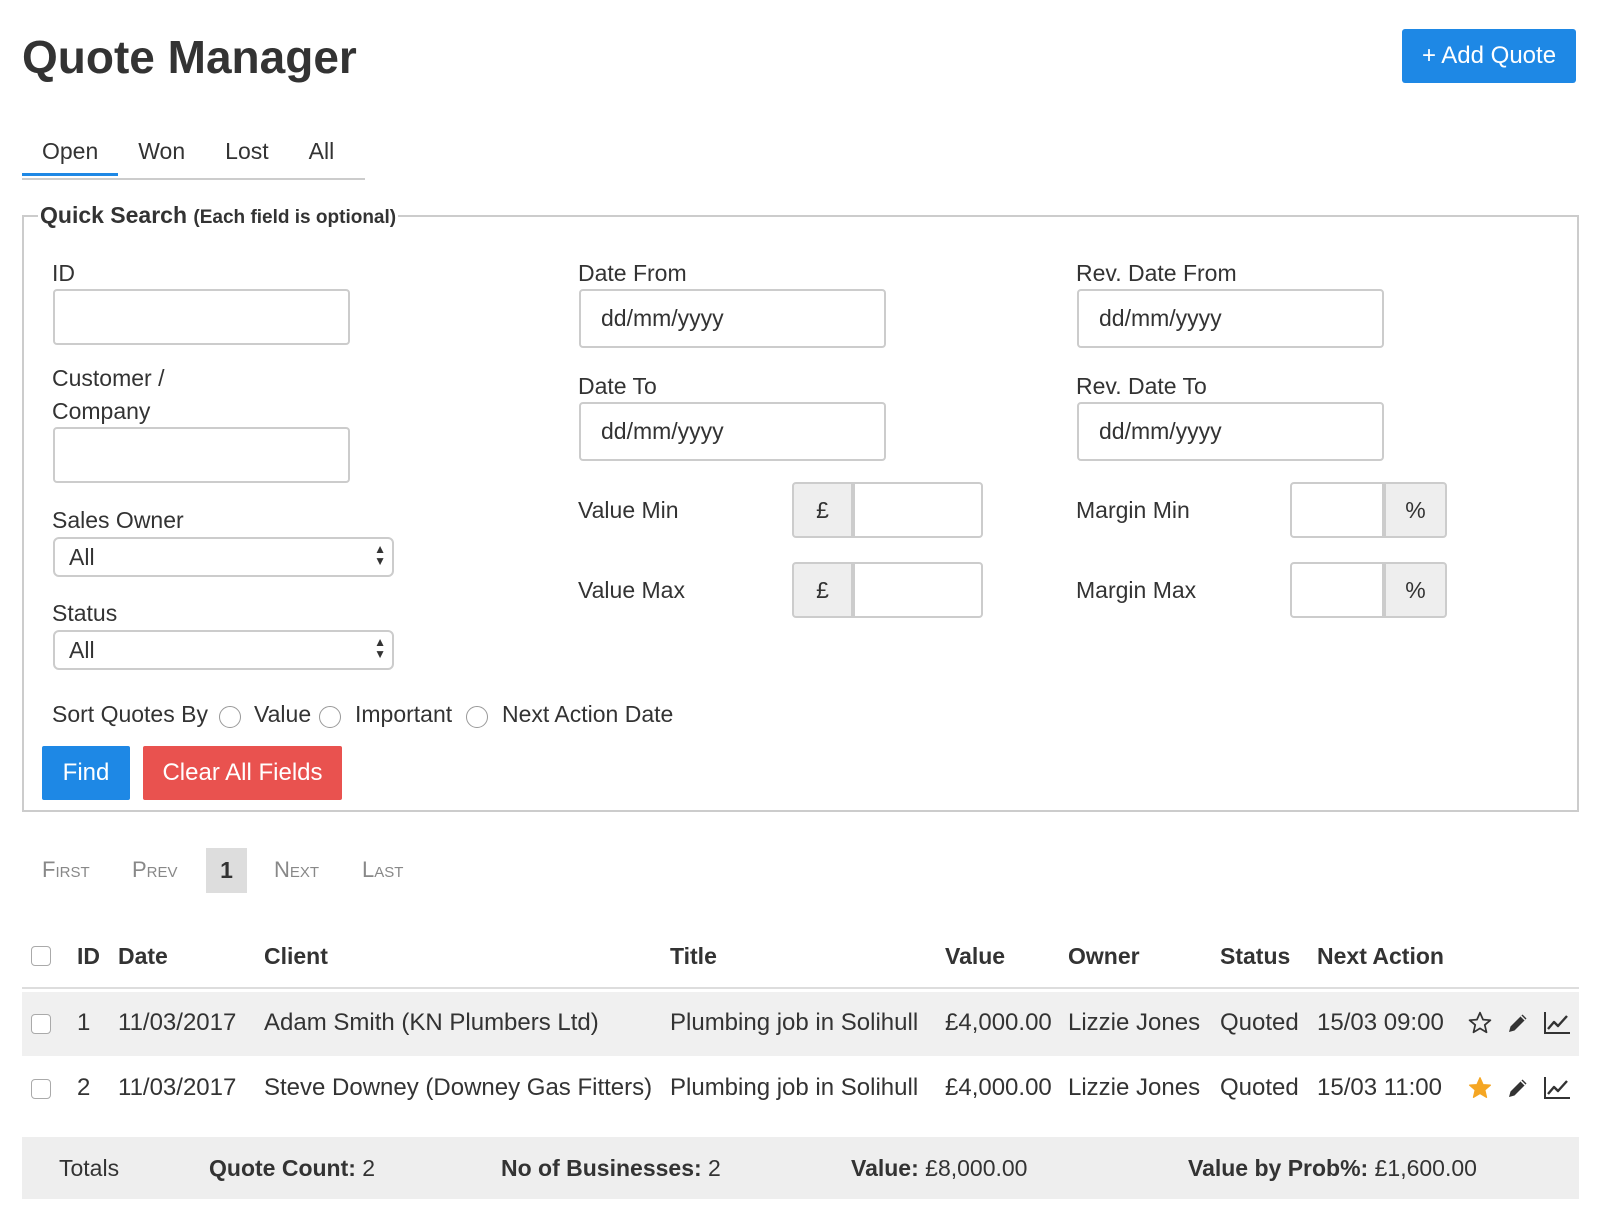 The image size is (1600, 1215). What do you see at coordinates (1380, 956) in the screenshot?
I see `col-header-next-action: Next Action` at bounding box center [1380, 956].